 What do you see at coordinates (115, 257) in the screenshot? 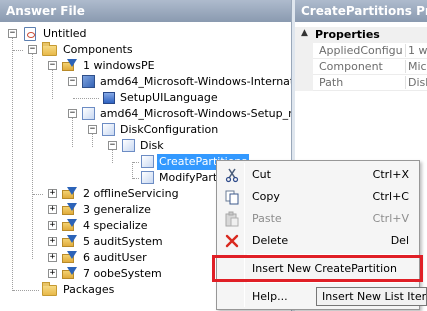
I see `tree-item-label: 6 auditUser` at bounding box center [115, 257].